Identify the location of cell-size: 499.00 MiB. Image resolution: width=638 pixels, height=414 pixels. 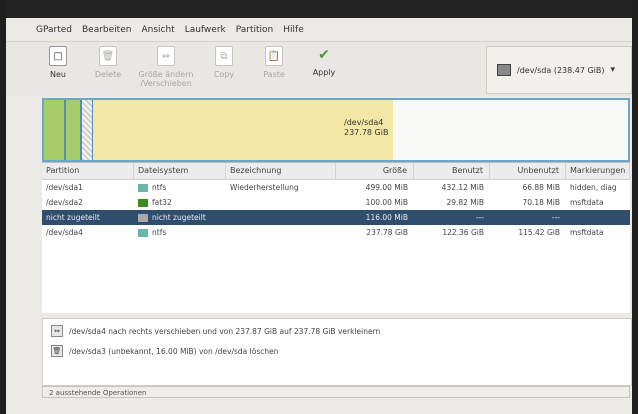
(386, 187).